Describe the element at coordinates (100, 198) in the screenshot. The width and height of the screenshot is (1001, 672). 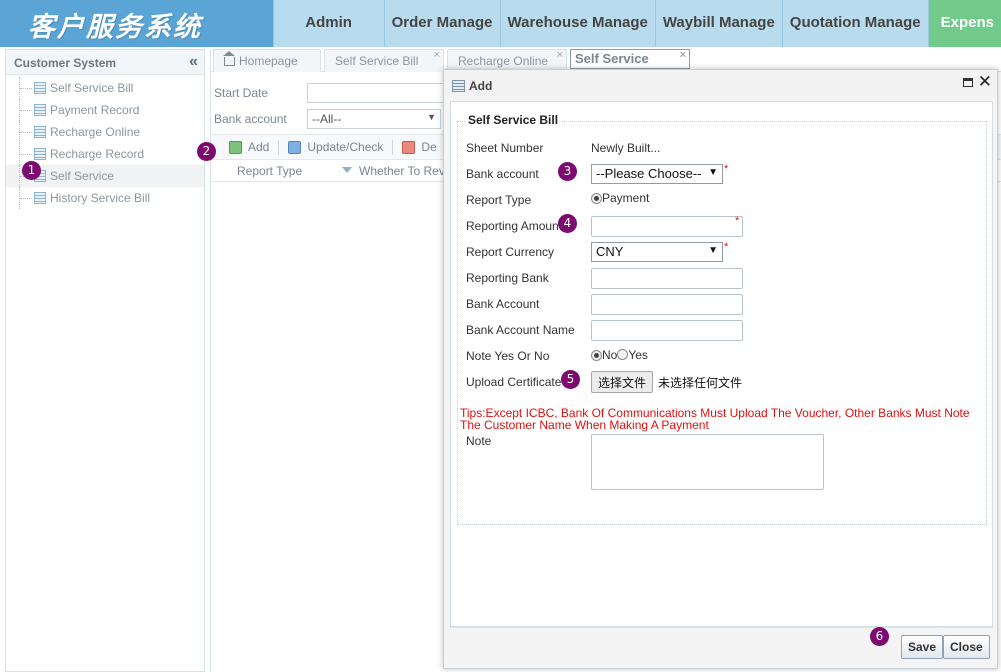
I see `sidebar-item-label: History Service Bill` at that location.